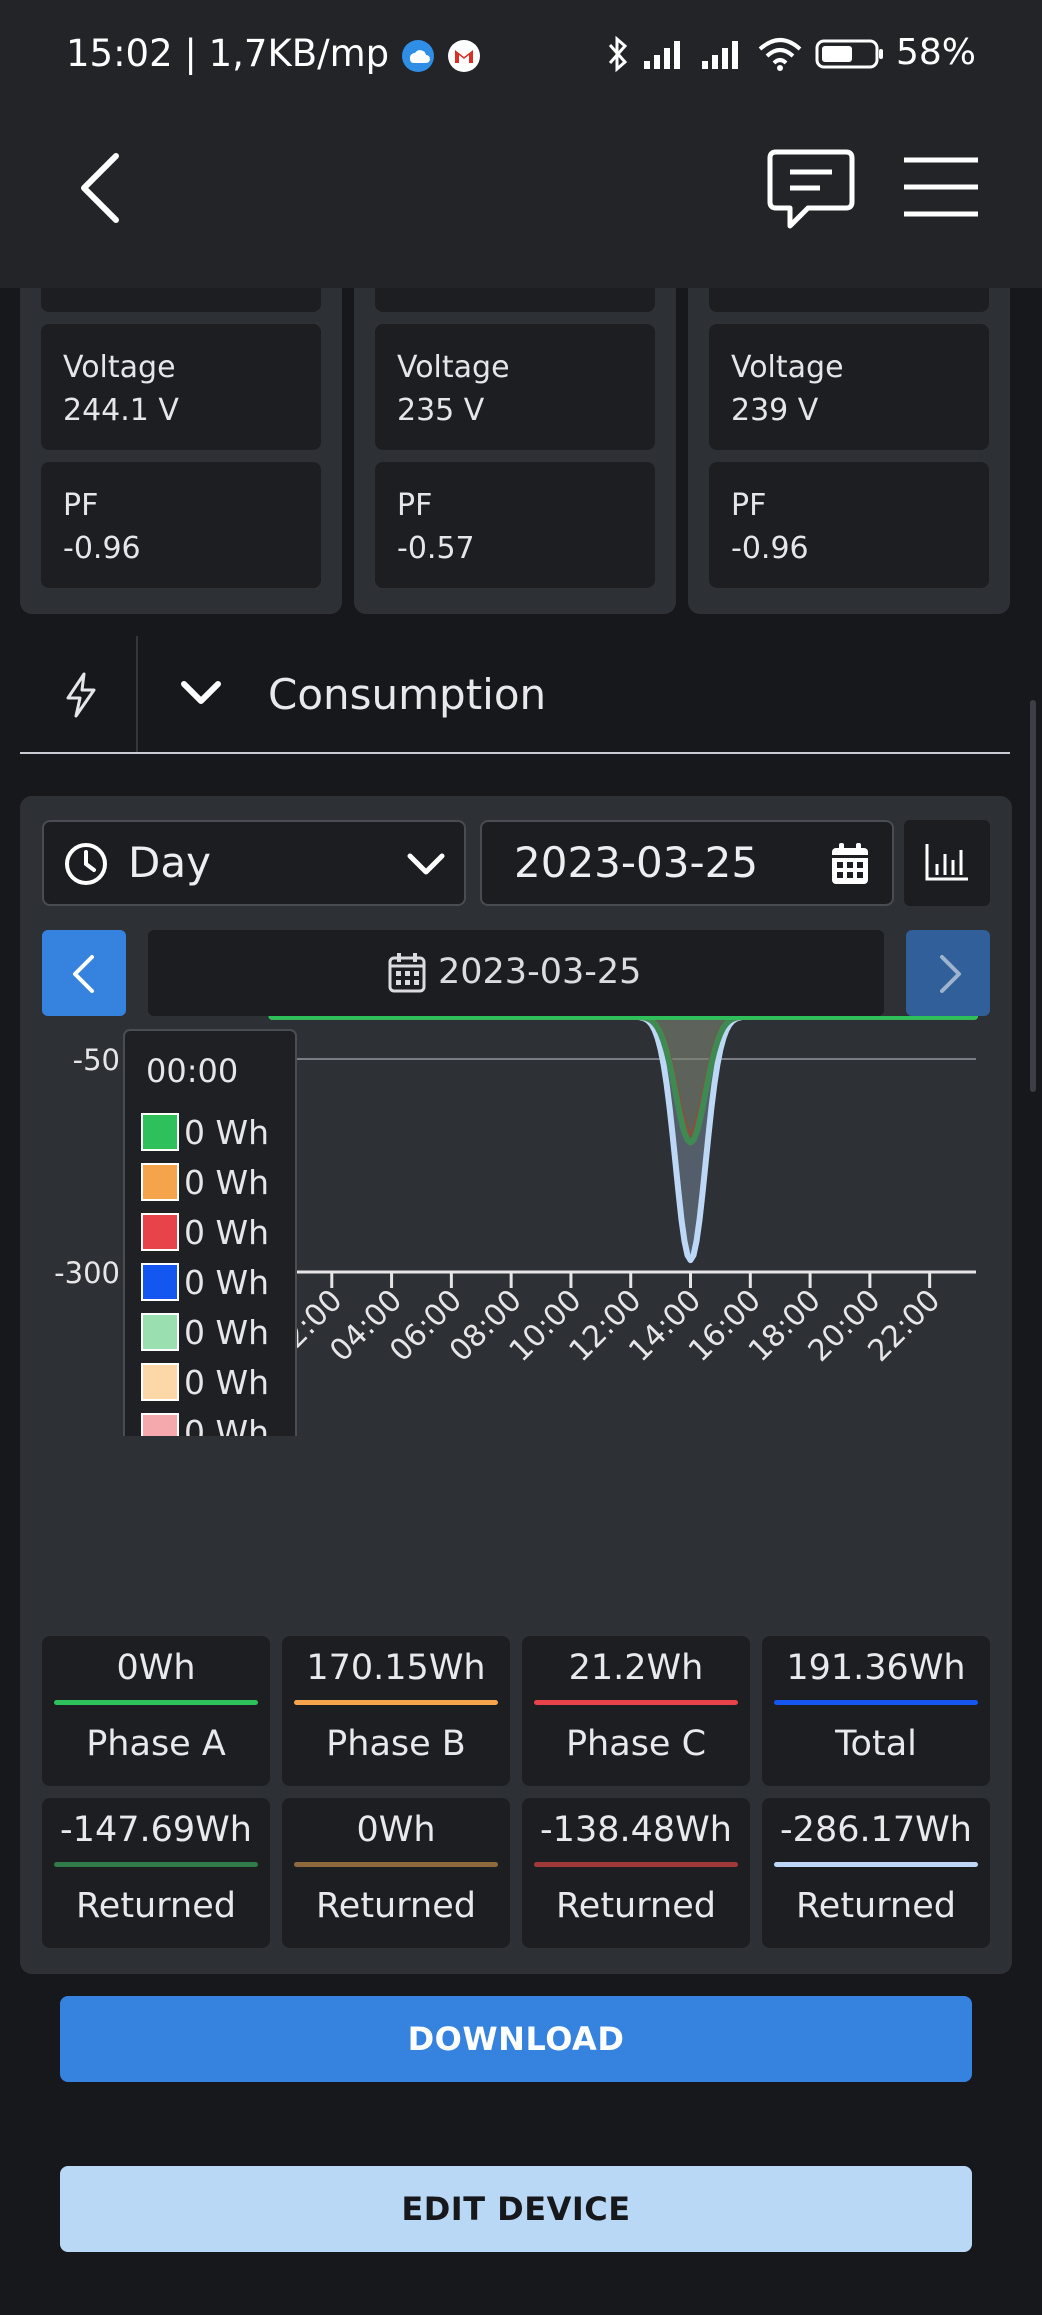 Image resolution: width=1042 pixels, height=2315 pixels. Describe the element at coordinates (941, 187) in the screenshot. I see `menu-icon` at that location.